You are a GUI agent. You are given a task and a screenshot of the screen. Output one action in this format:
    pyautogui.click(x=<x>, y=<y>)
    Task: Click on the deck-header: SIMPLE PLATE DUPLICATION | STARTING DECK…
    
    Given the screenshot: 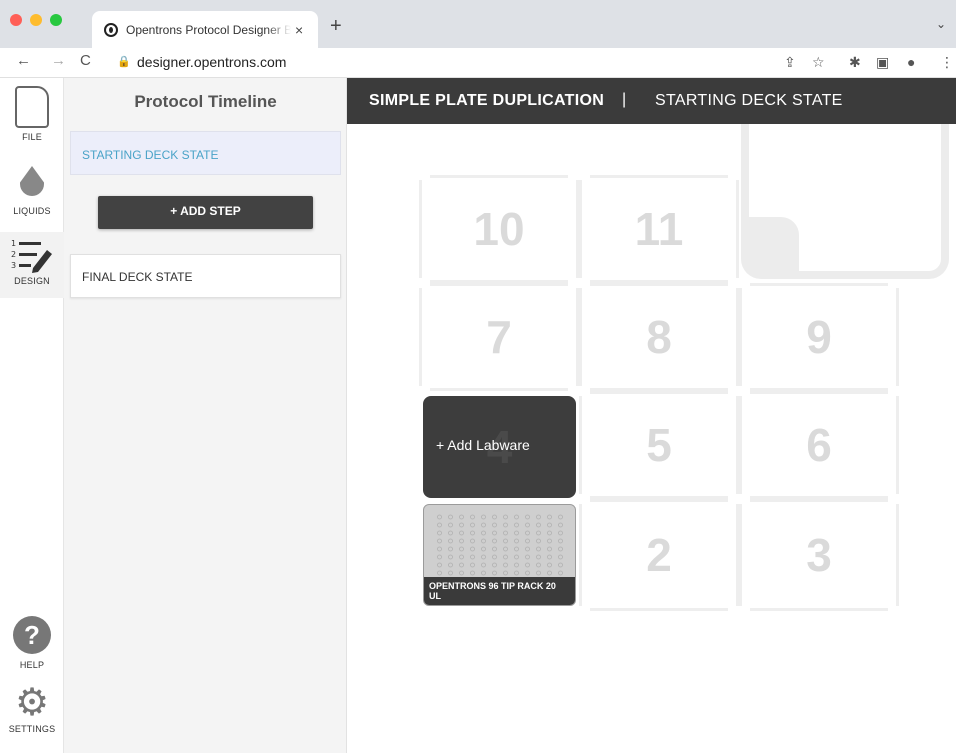 What is the action you would take?
    pyautogui.click(x=651, y=101)
    